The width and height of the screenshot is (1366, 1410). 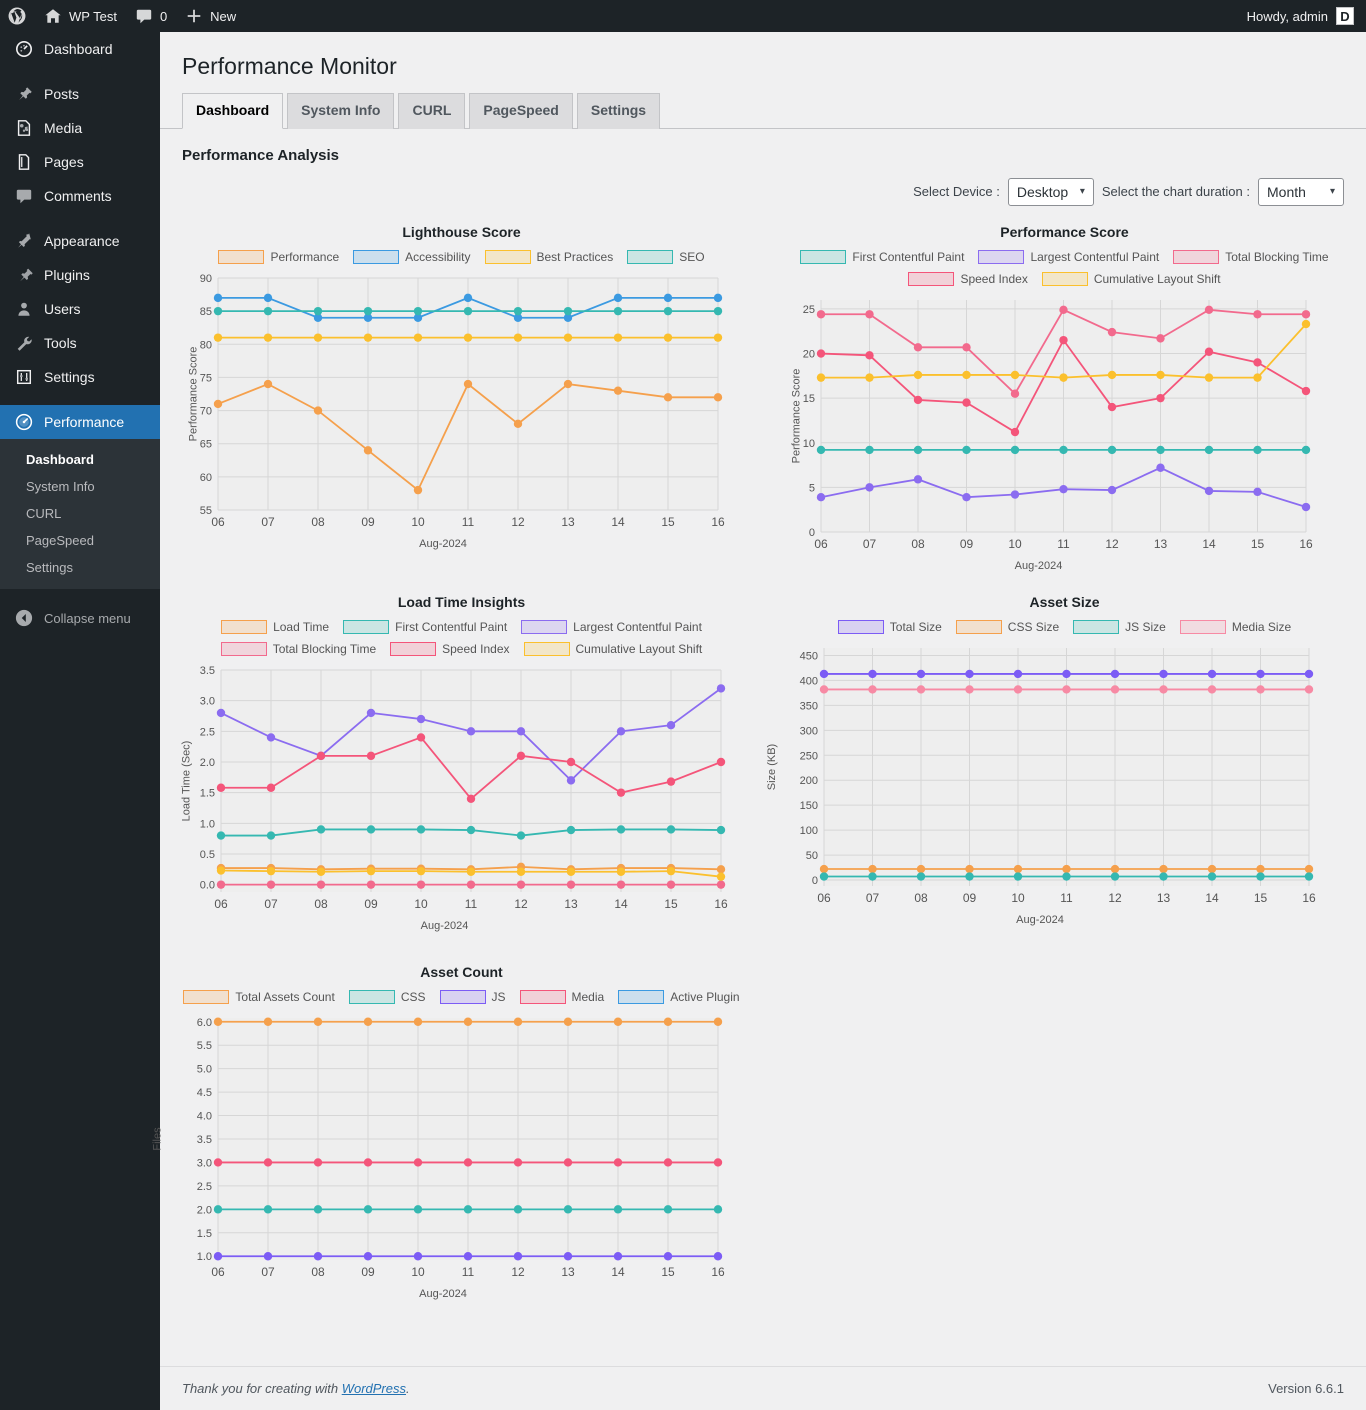 What do you see at coordinates (80, 196) in the screenshot?
I see `sidebar-item-comments: Comments` at bounding box center [80, 196].